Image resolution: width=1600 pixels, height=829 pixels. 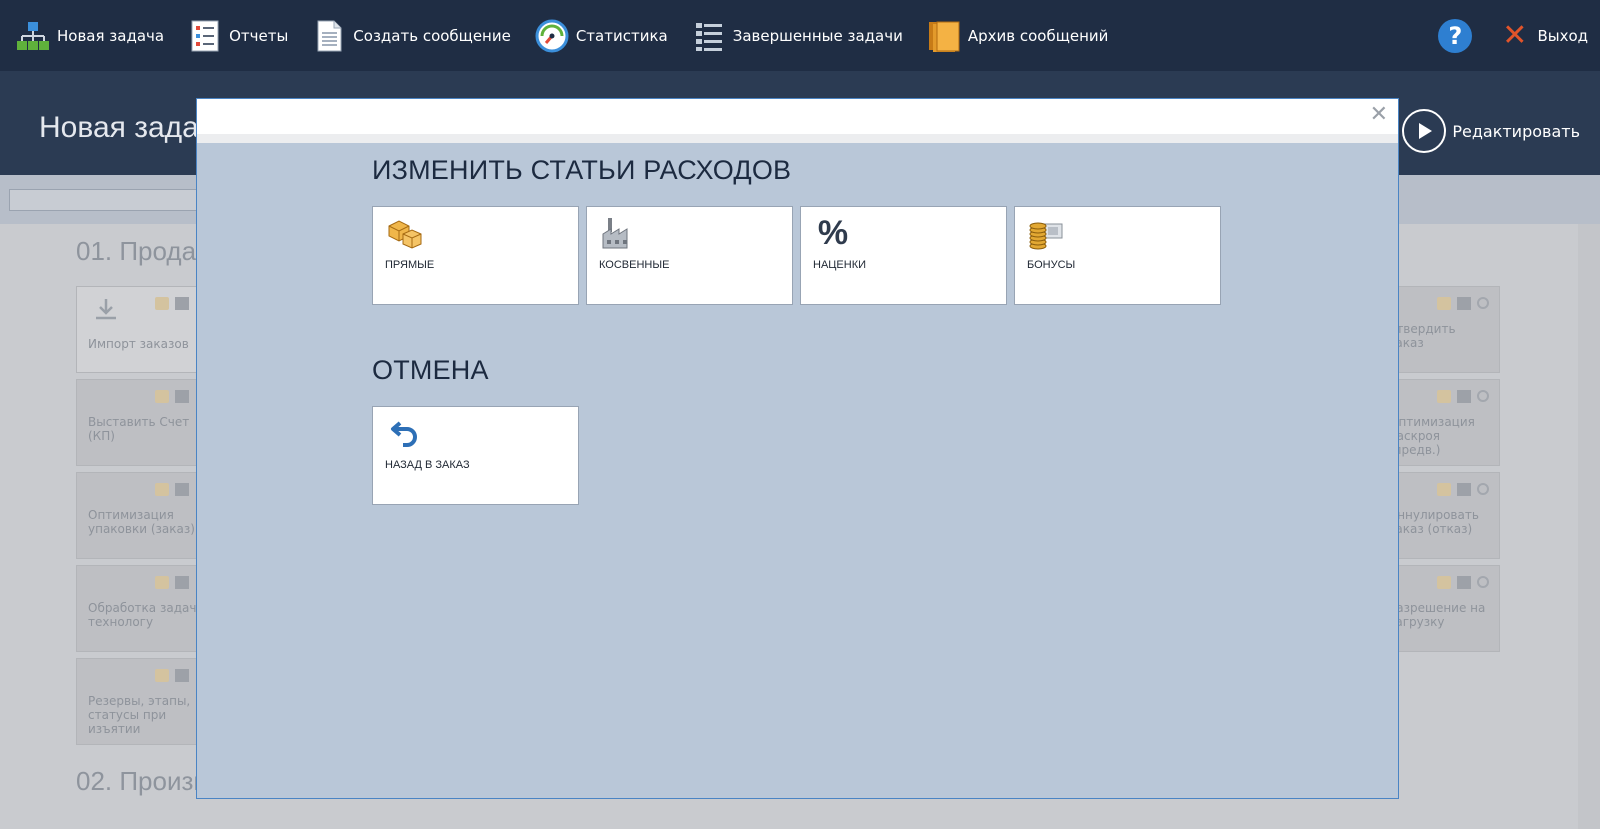 What do you see at coordinates (111, 35) in the screenshot?
I see `toolbar-new-task-label: Новая задача` at bounding box center [111, 35].